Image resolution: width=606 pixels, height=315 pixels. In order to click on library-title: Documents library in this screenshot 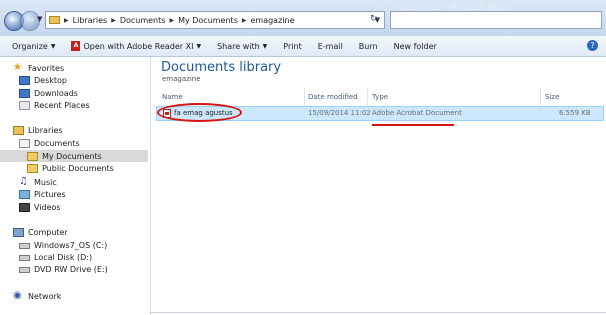, I will do `click(221, 67)`.